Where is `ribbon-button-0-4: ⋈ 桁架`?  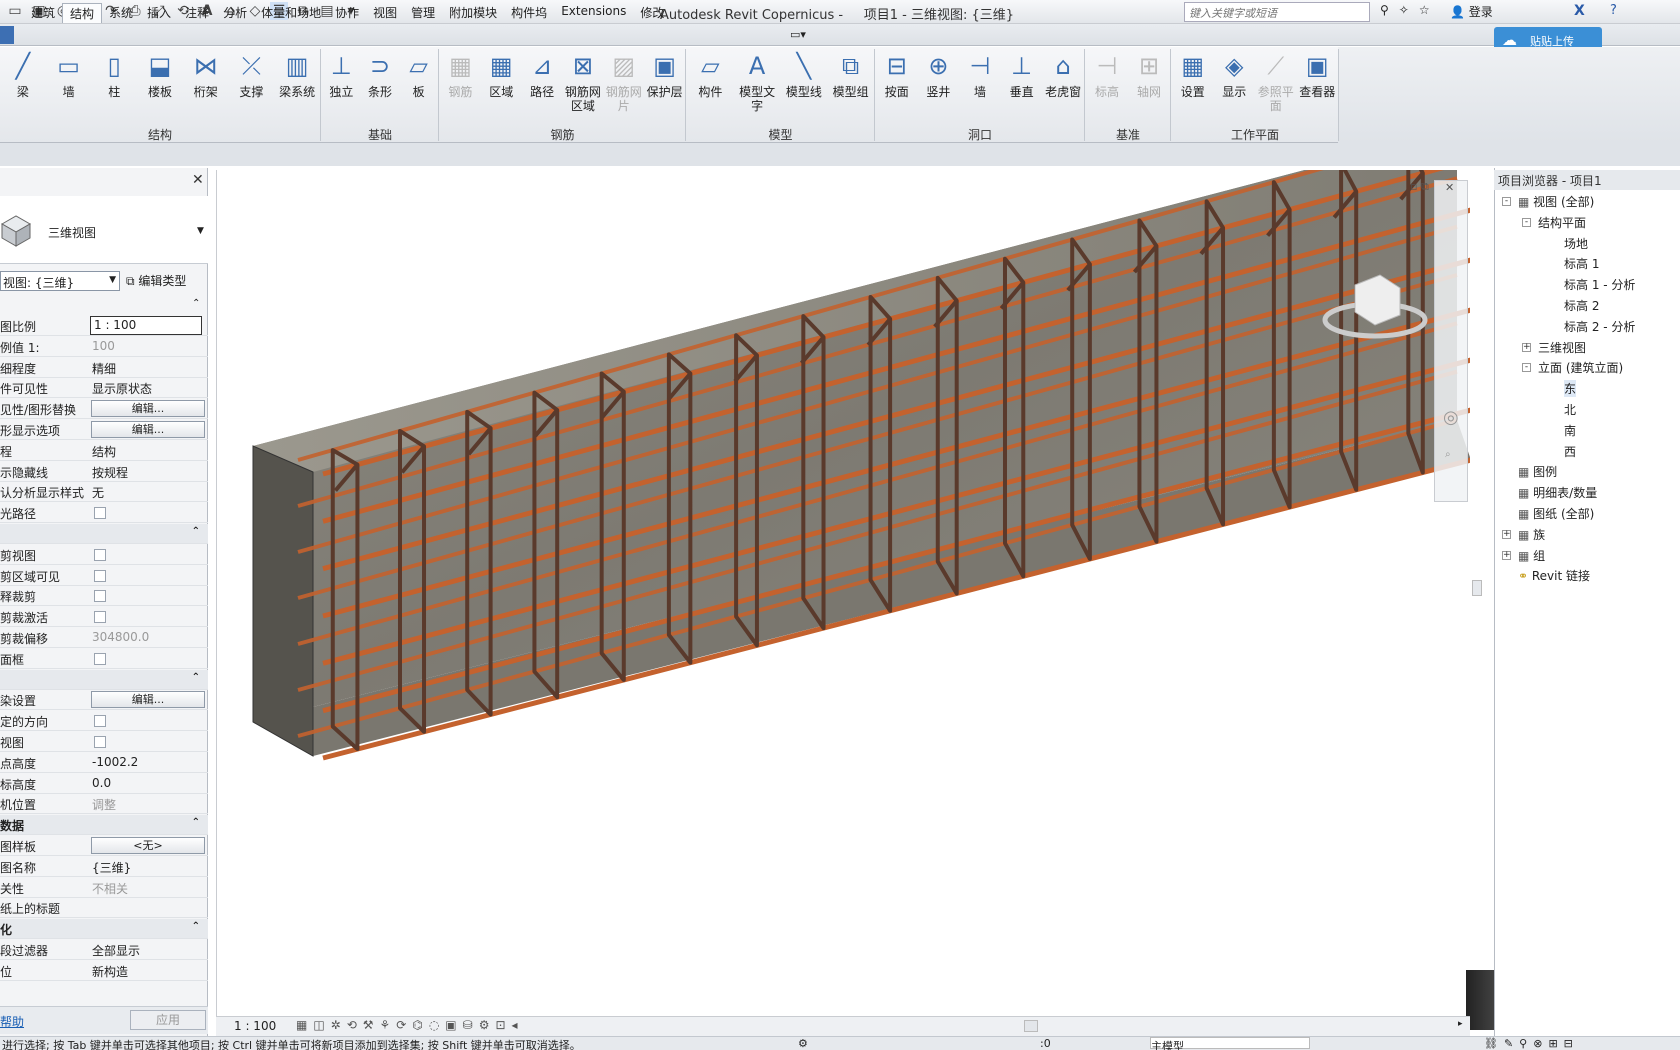 ribbon-button-0-4: ⋈ 桁架 is located at coordinates (206, 75).